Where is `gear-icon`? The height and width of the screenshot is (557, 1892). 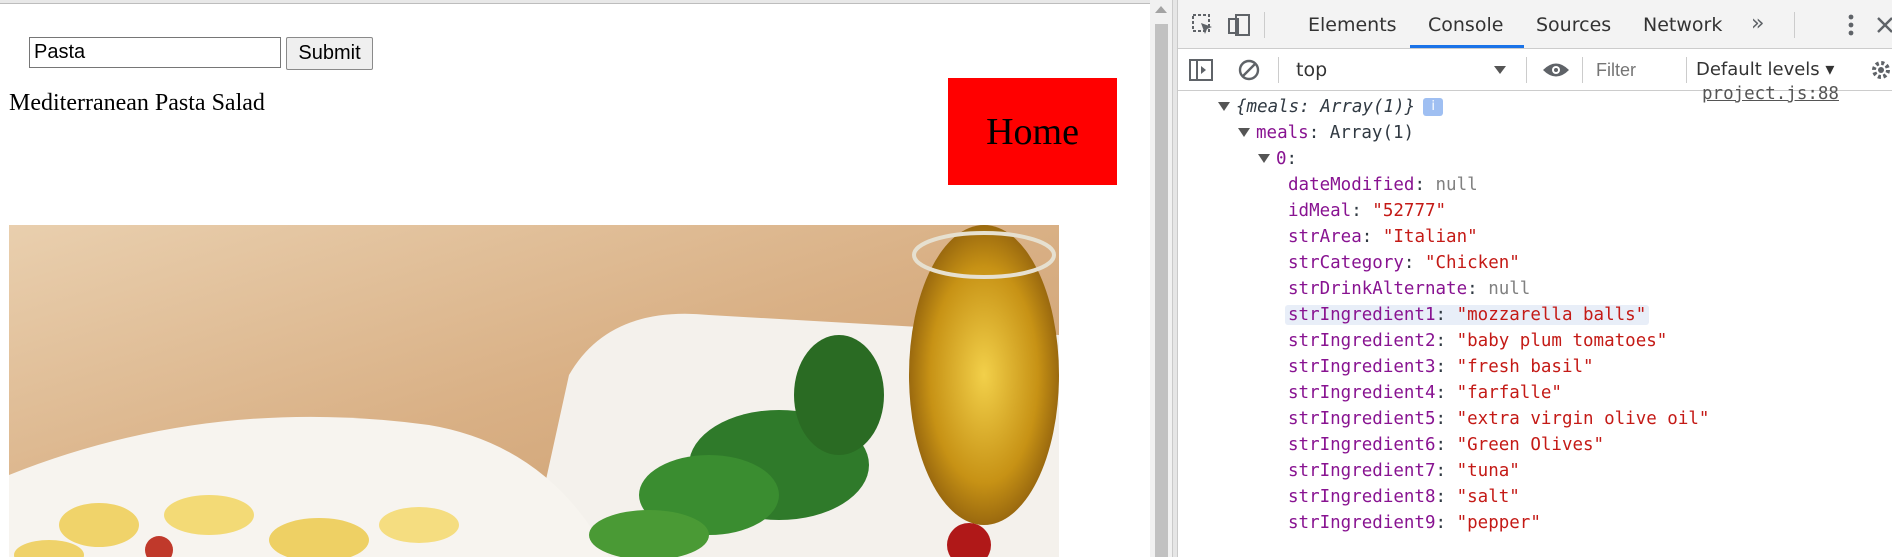 gear-icon is located at coordinates (1880, 70).